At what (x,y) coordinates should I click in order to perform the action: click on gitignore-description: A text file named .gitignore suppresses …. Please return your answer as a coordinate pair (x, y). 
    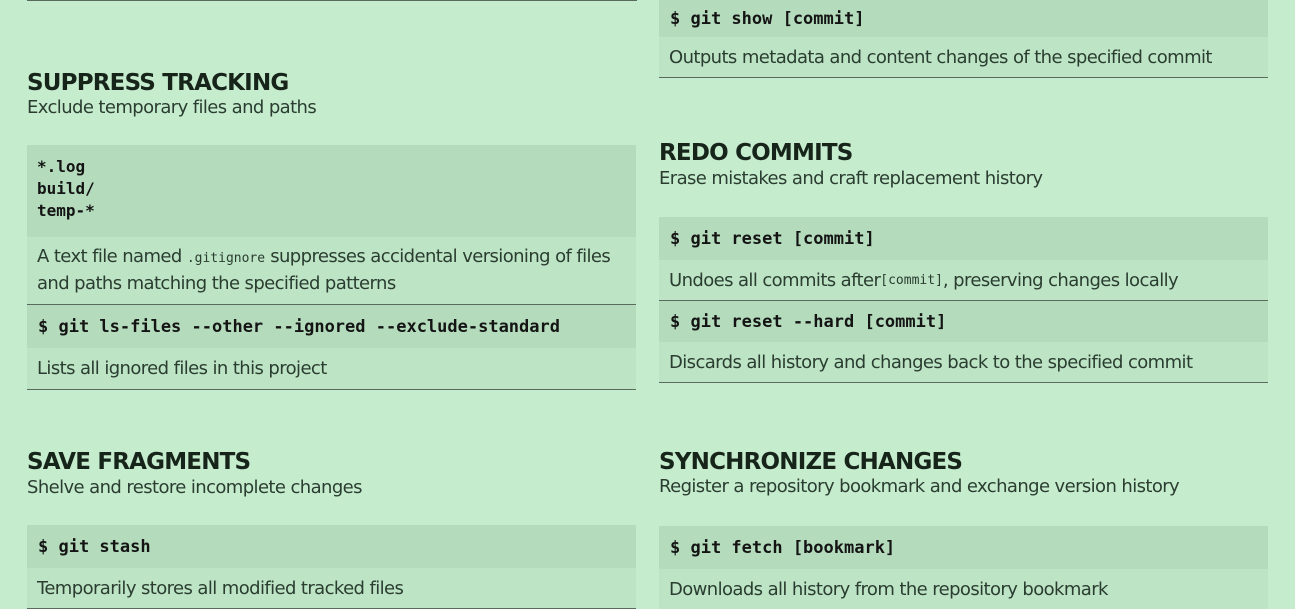
    Looking at the image, I should click on (331, 271).